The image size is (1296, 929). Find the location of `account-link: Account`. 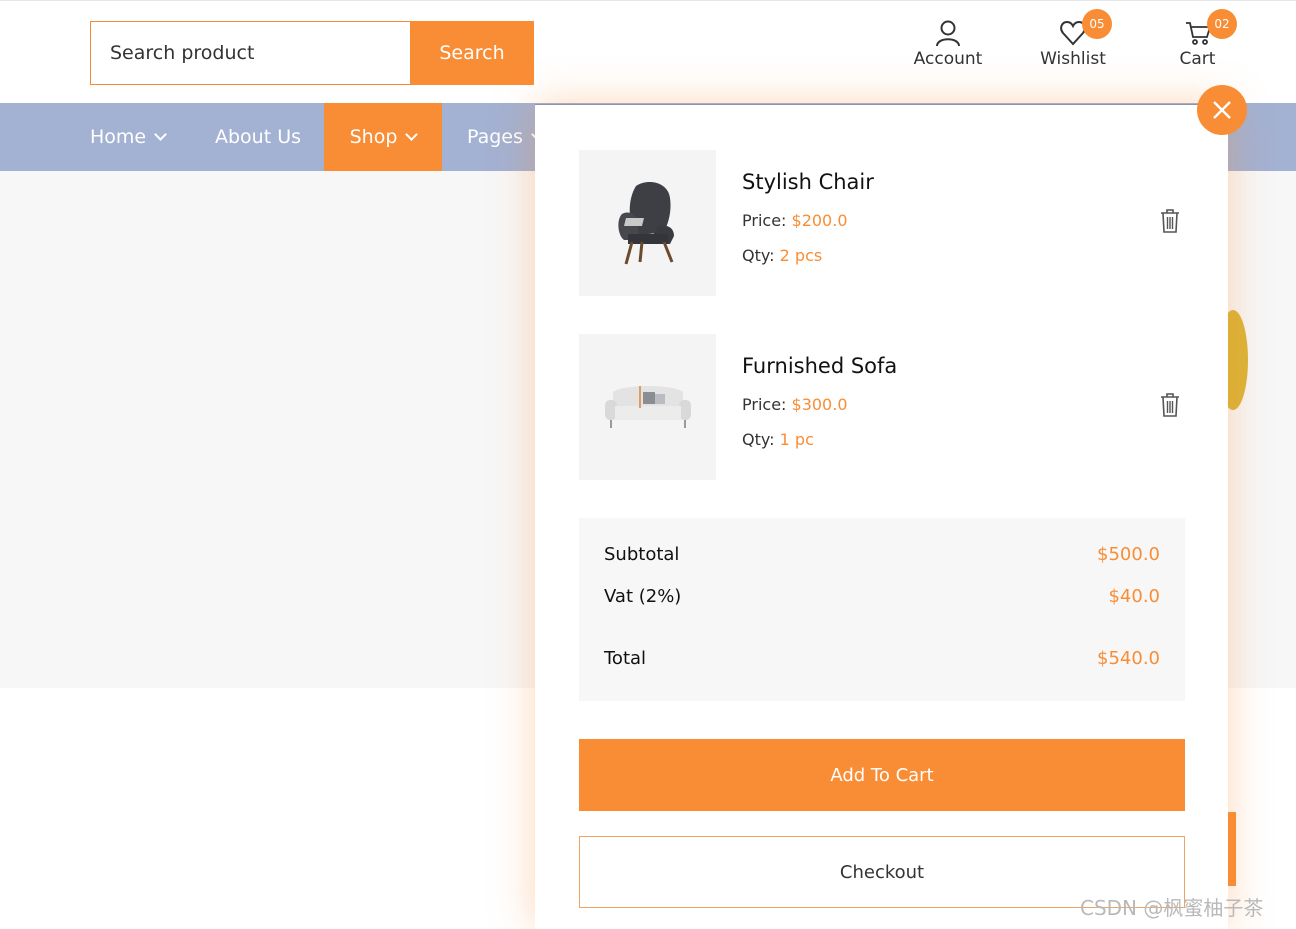

account-link: Account is located at coordinates (948, 44).